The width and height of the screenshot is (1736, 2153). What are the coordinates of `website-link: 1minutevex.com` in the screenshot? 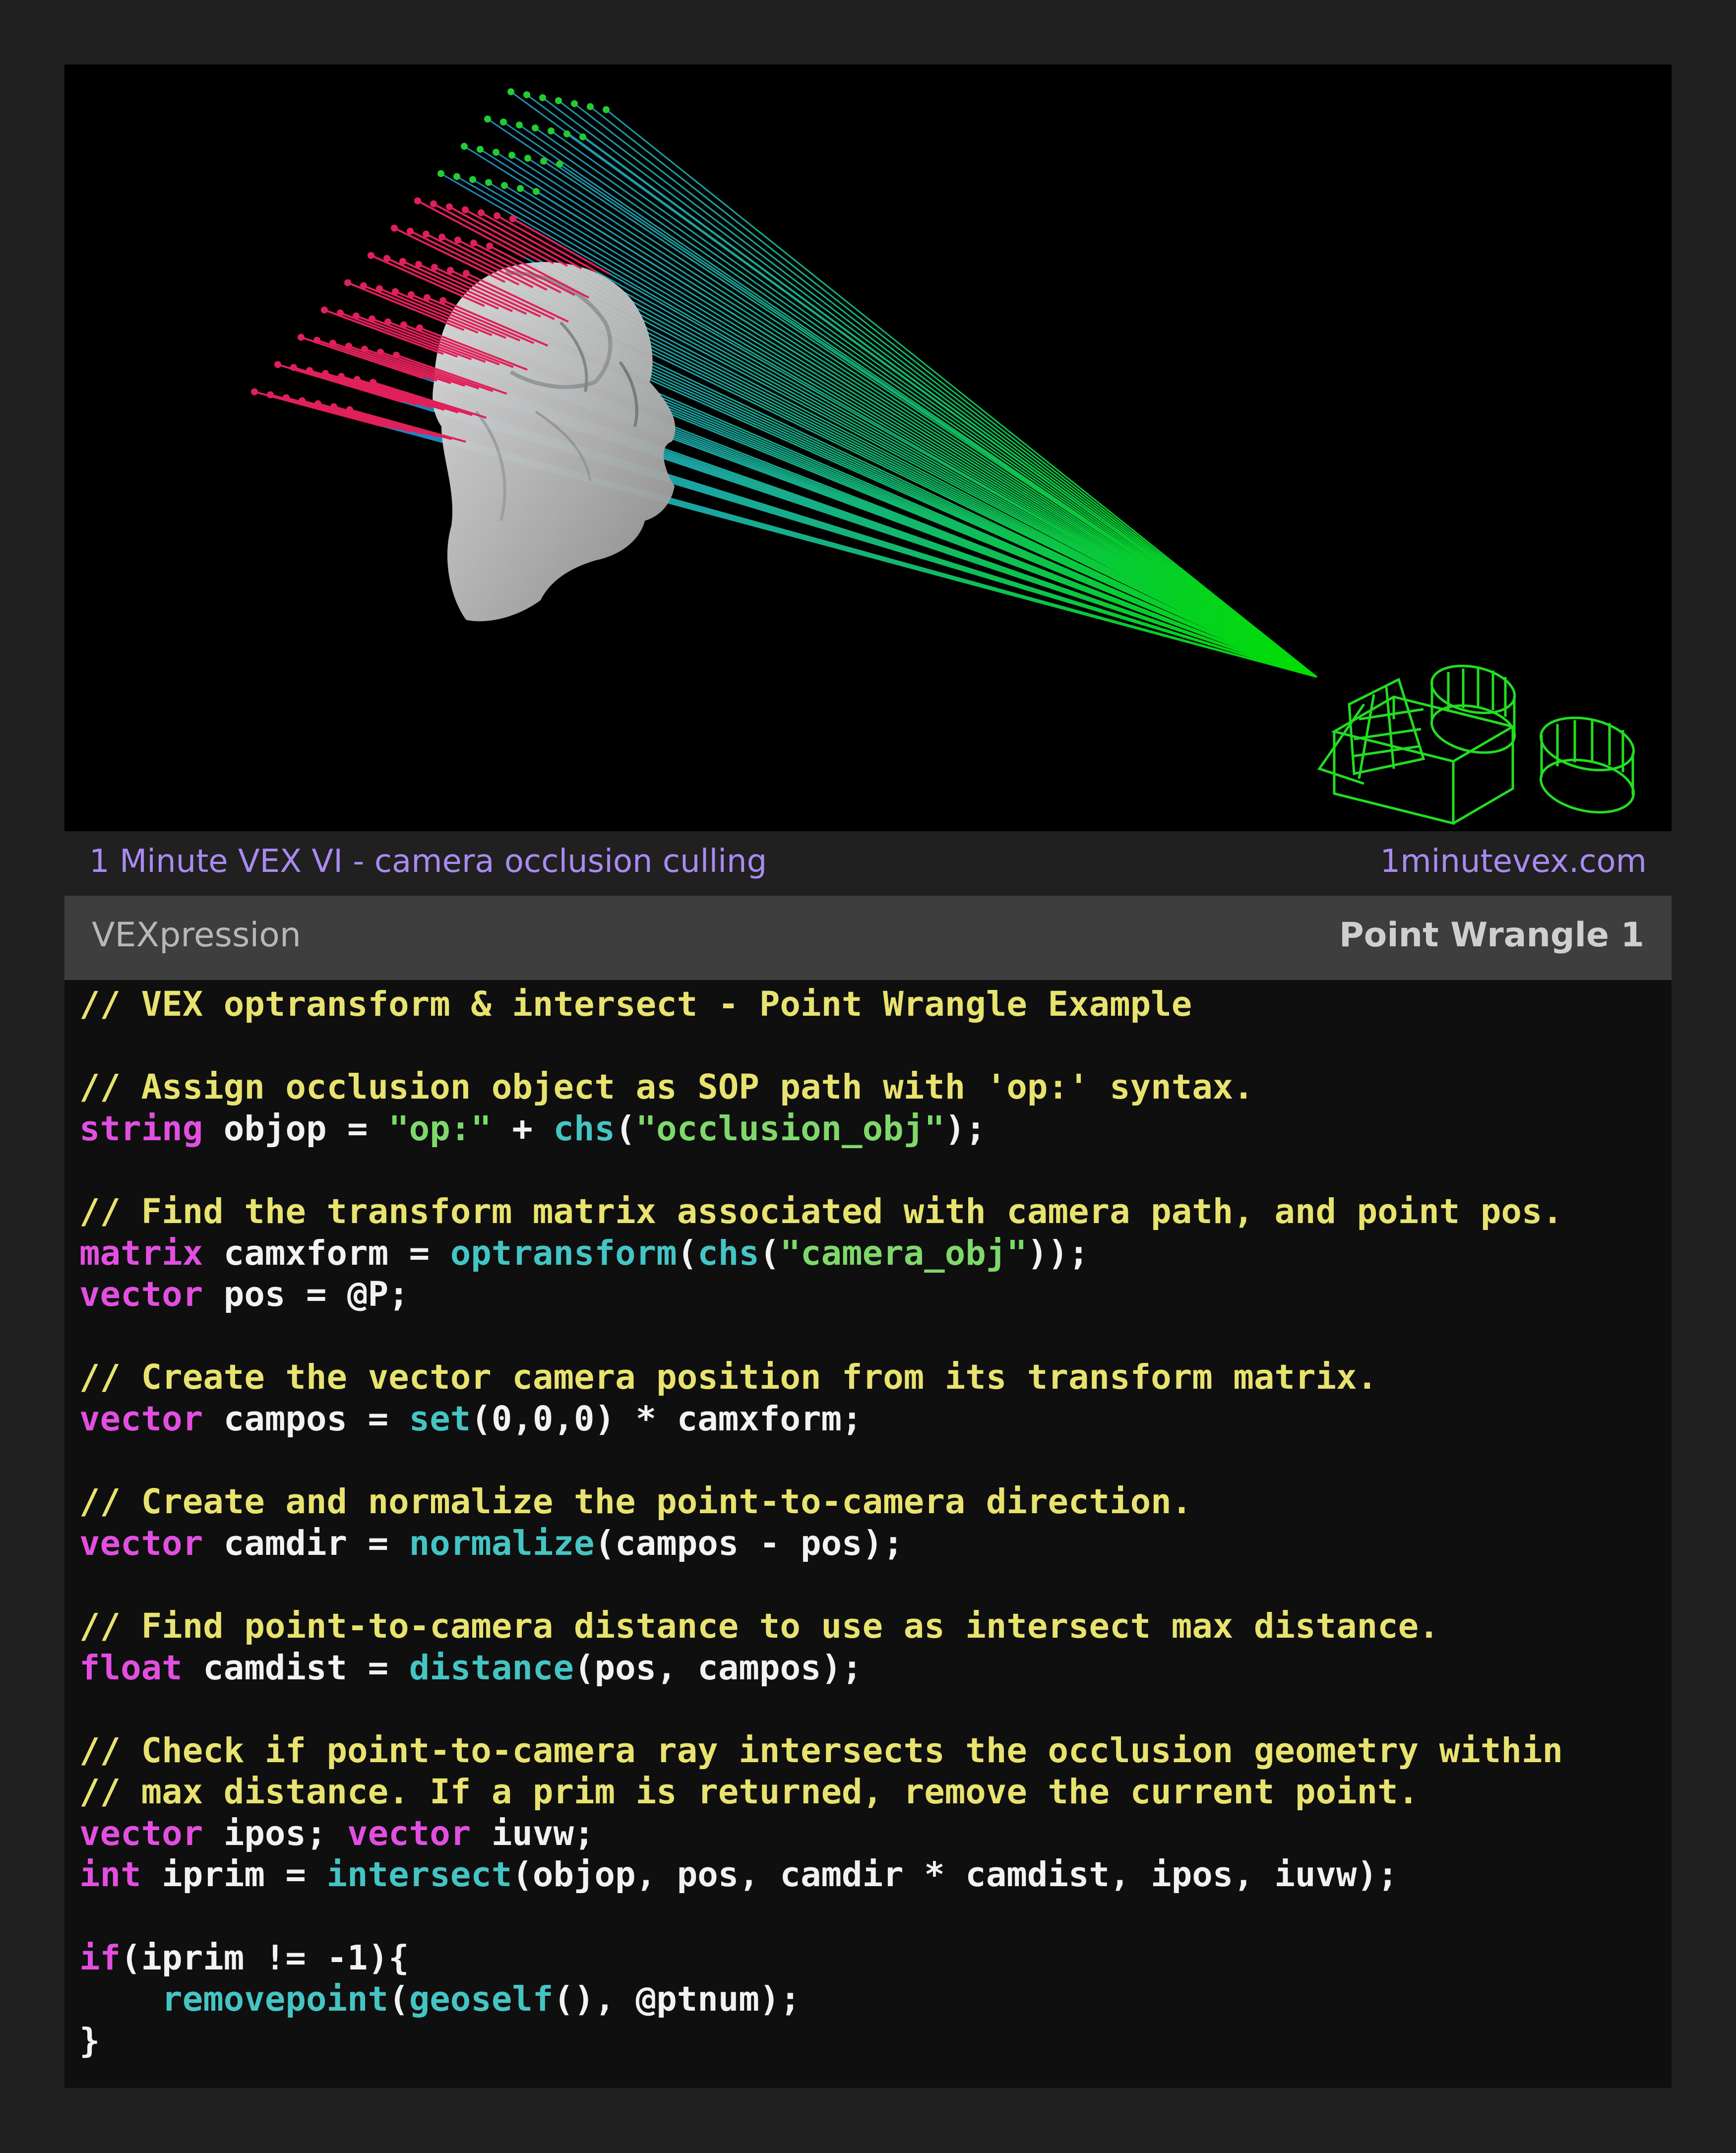 It's located at (1513, 861).